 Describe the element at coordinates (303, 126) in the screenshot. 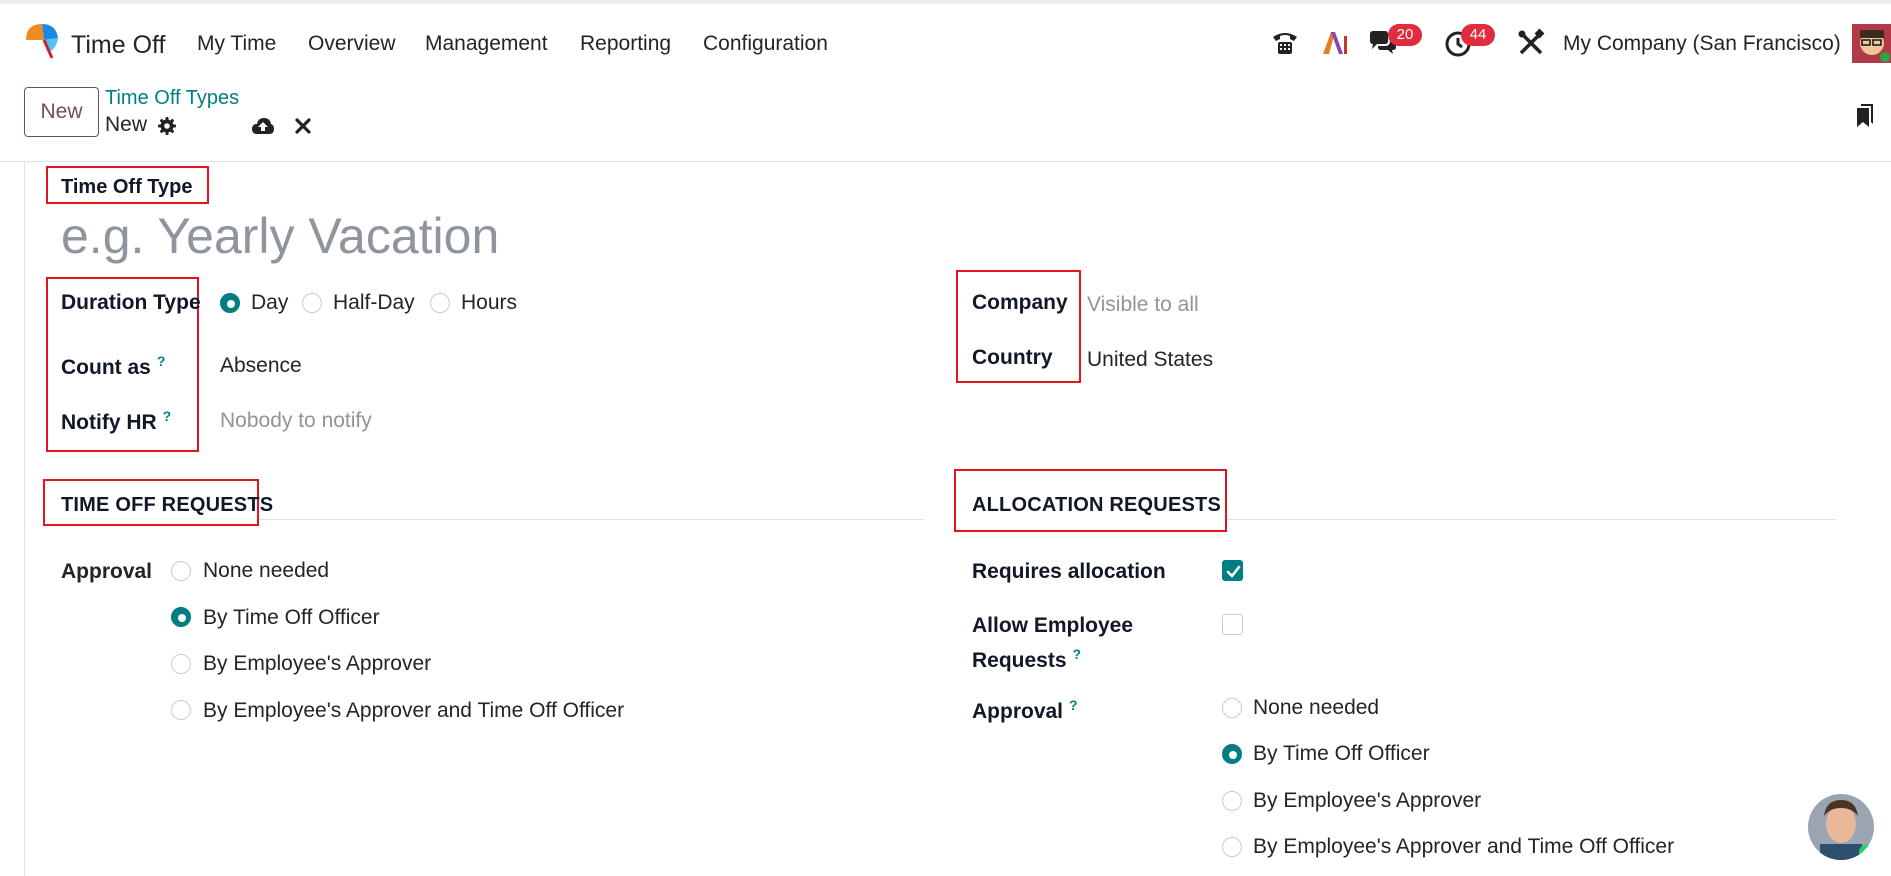

I see `discard-close-icon` at that location.